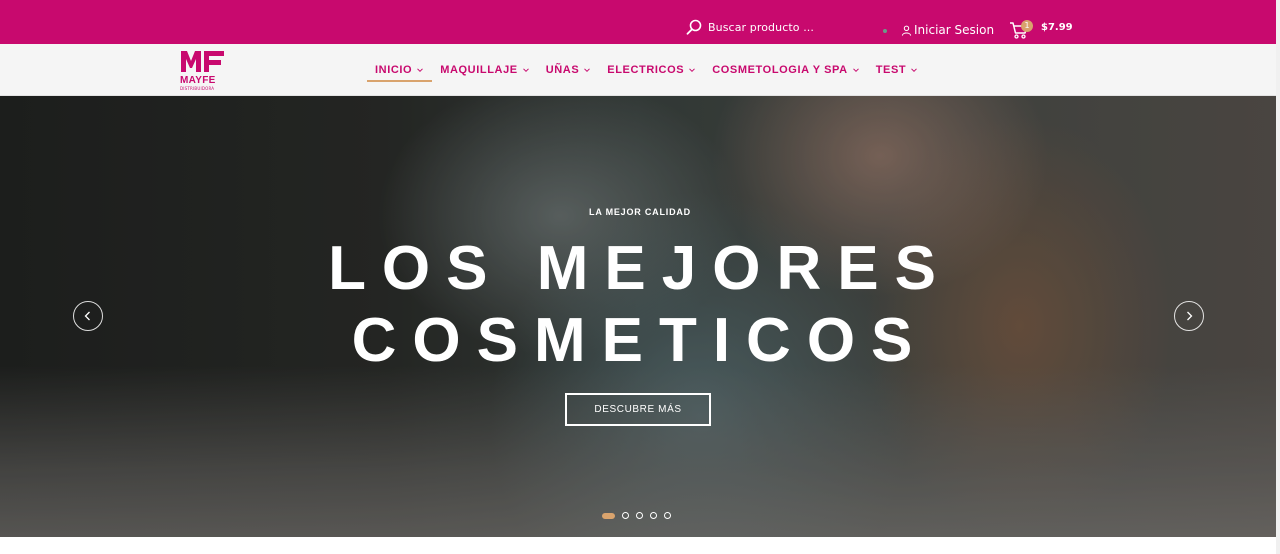  Describe the element at coordinates (197, 88) in the screenshot. I see `brand-subtitle: DISTRIBUIDORA` at that location.